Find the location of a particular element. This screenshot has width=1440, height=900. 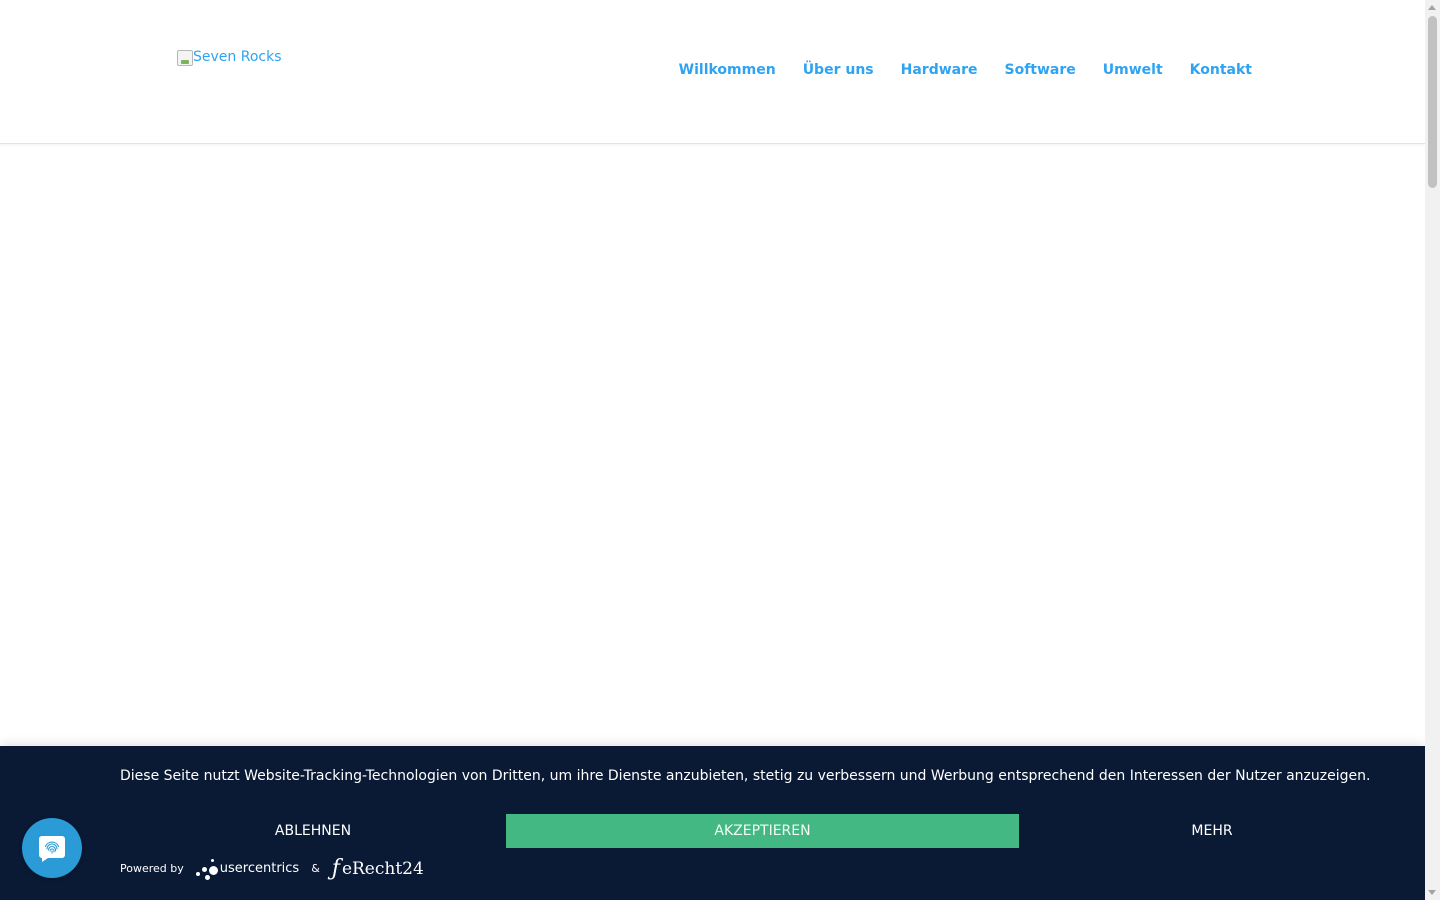

nav-ueber-uns: Über uns is located at coordinates (838, 70).